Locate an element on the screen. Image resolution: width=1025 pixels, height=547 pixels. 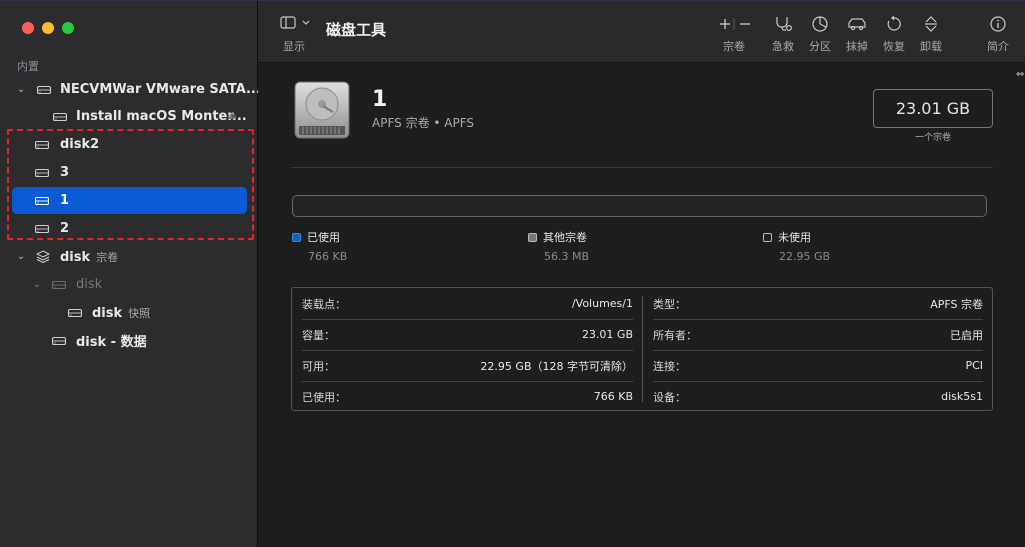
plus-minus-icon is located at coordinates (734, 24).